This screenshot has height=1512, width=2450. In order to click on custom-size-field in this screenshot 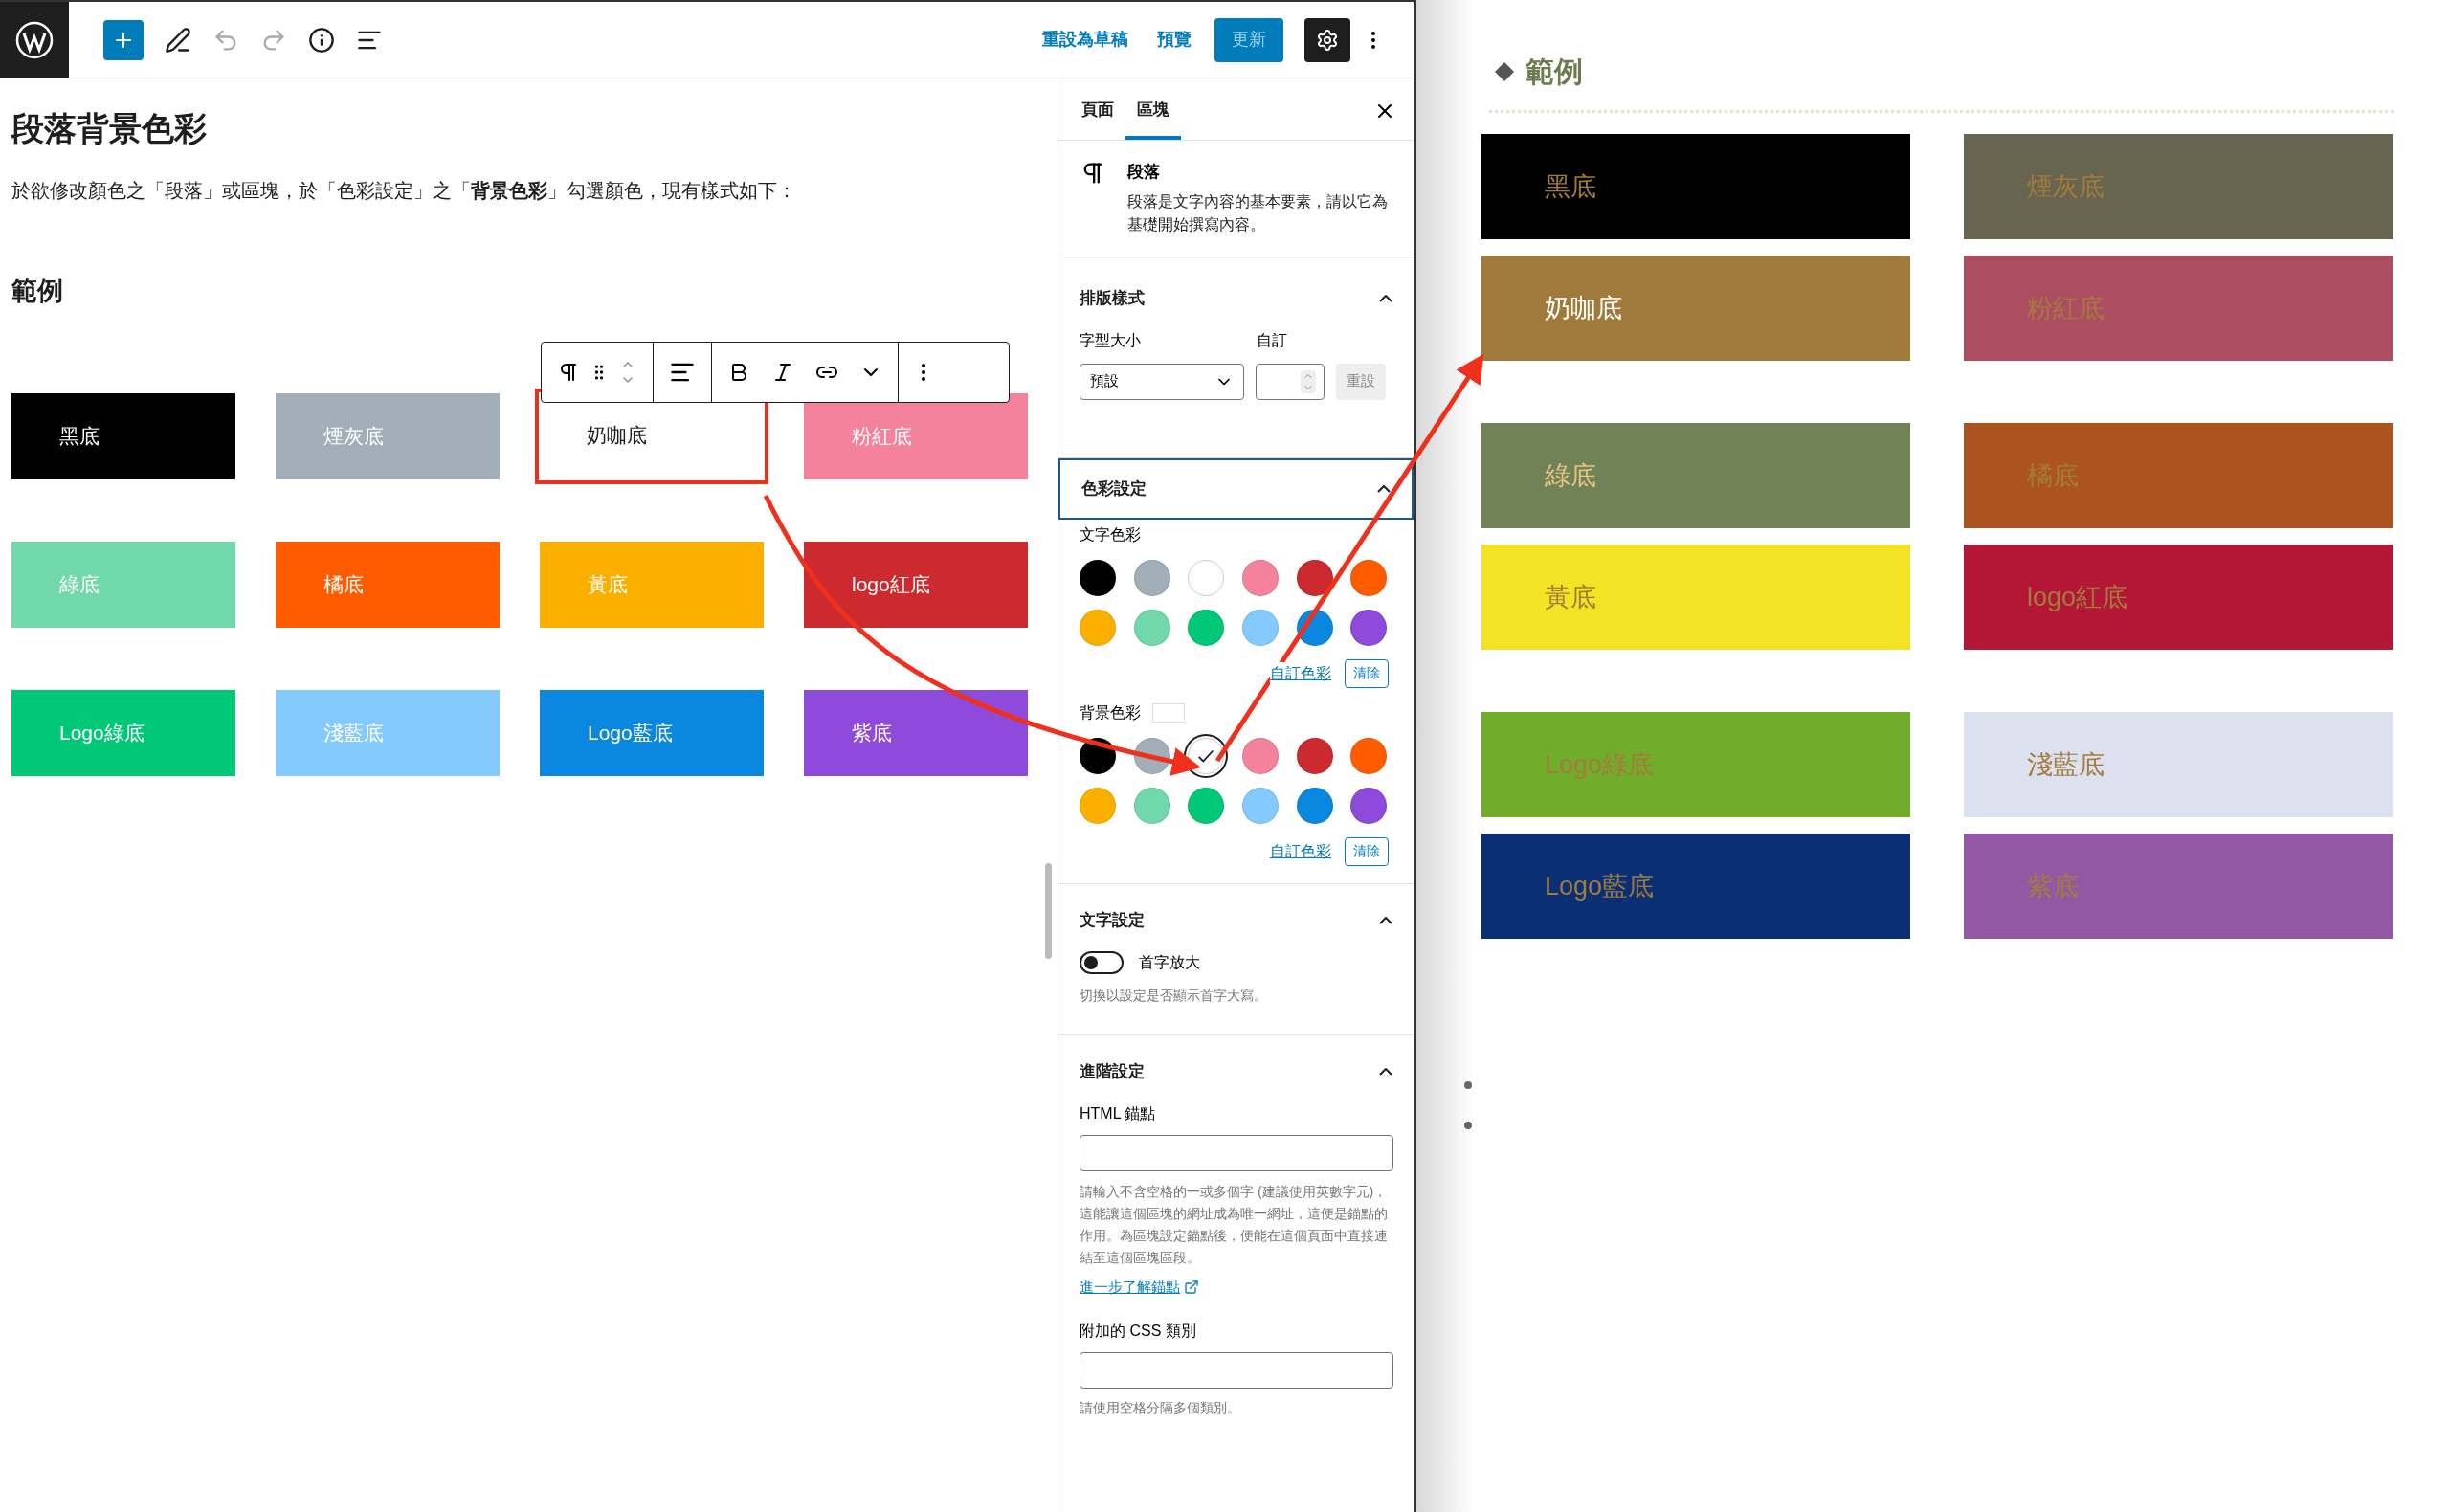, I will do `click(1290, 381)`.